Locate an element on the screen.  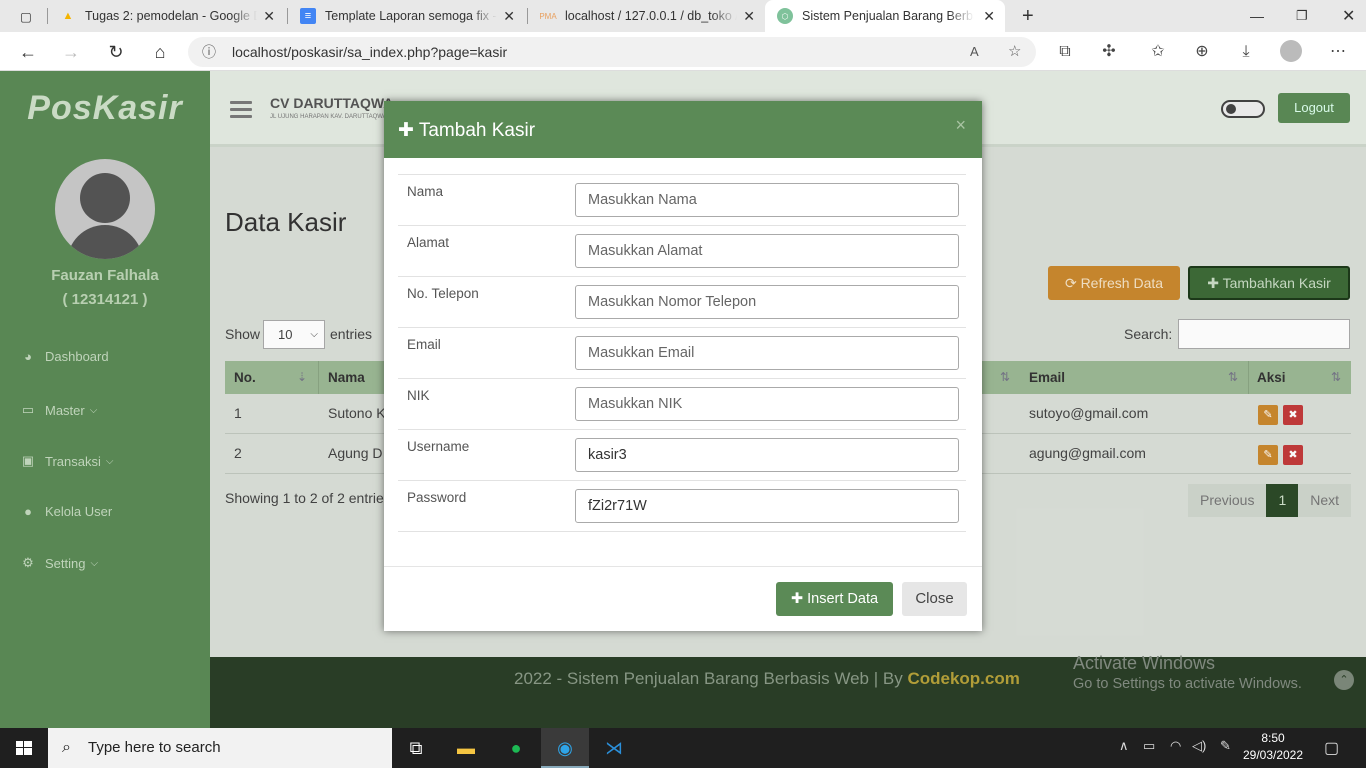
modal-title-text: Tambah Kasir is located at coordinates (477, 130).